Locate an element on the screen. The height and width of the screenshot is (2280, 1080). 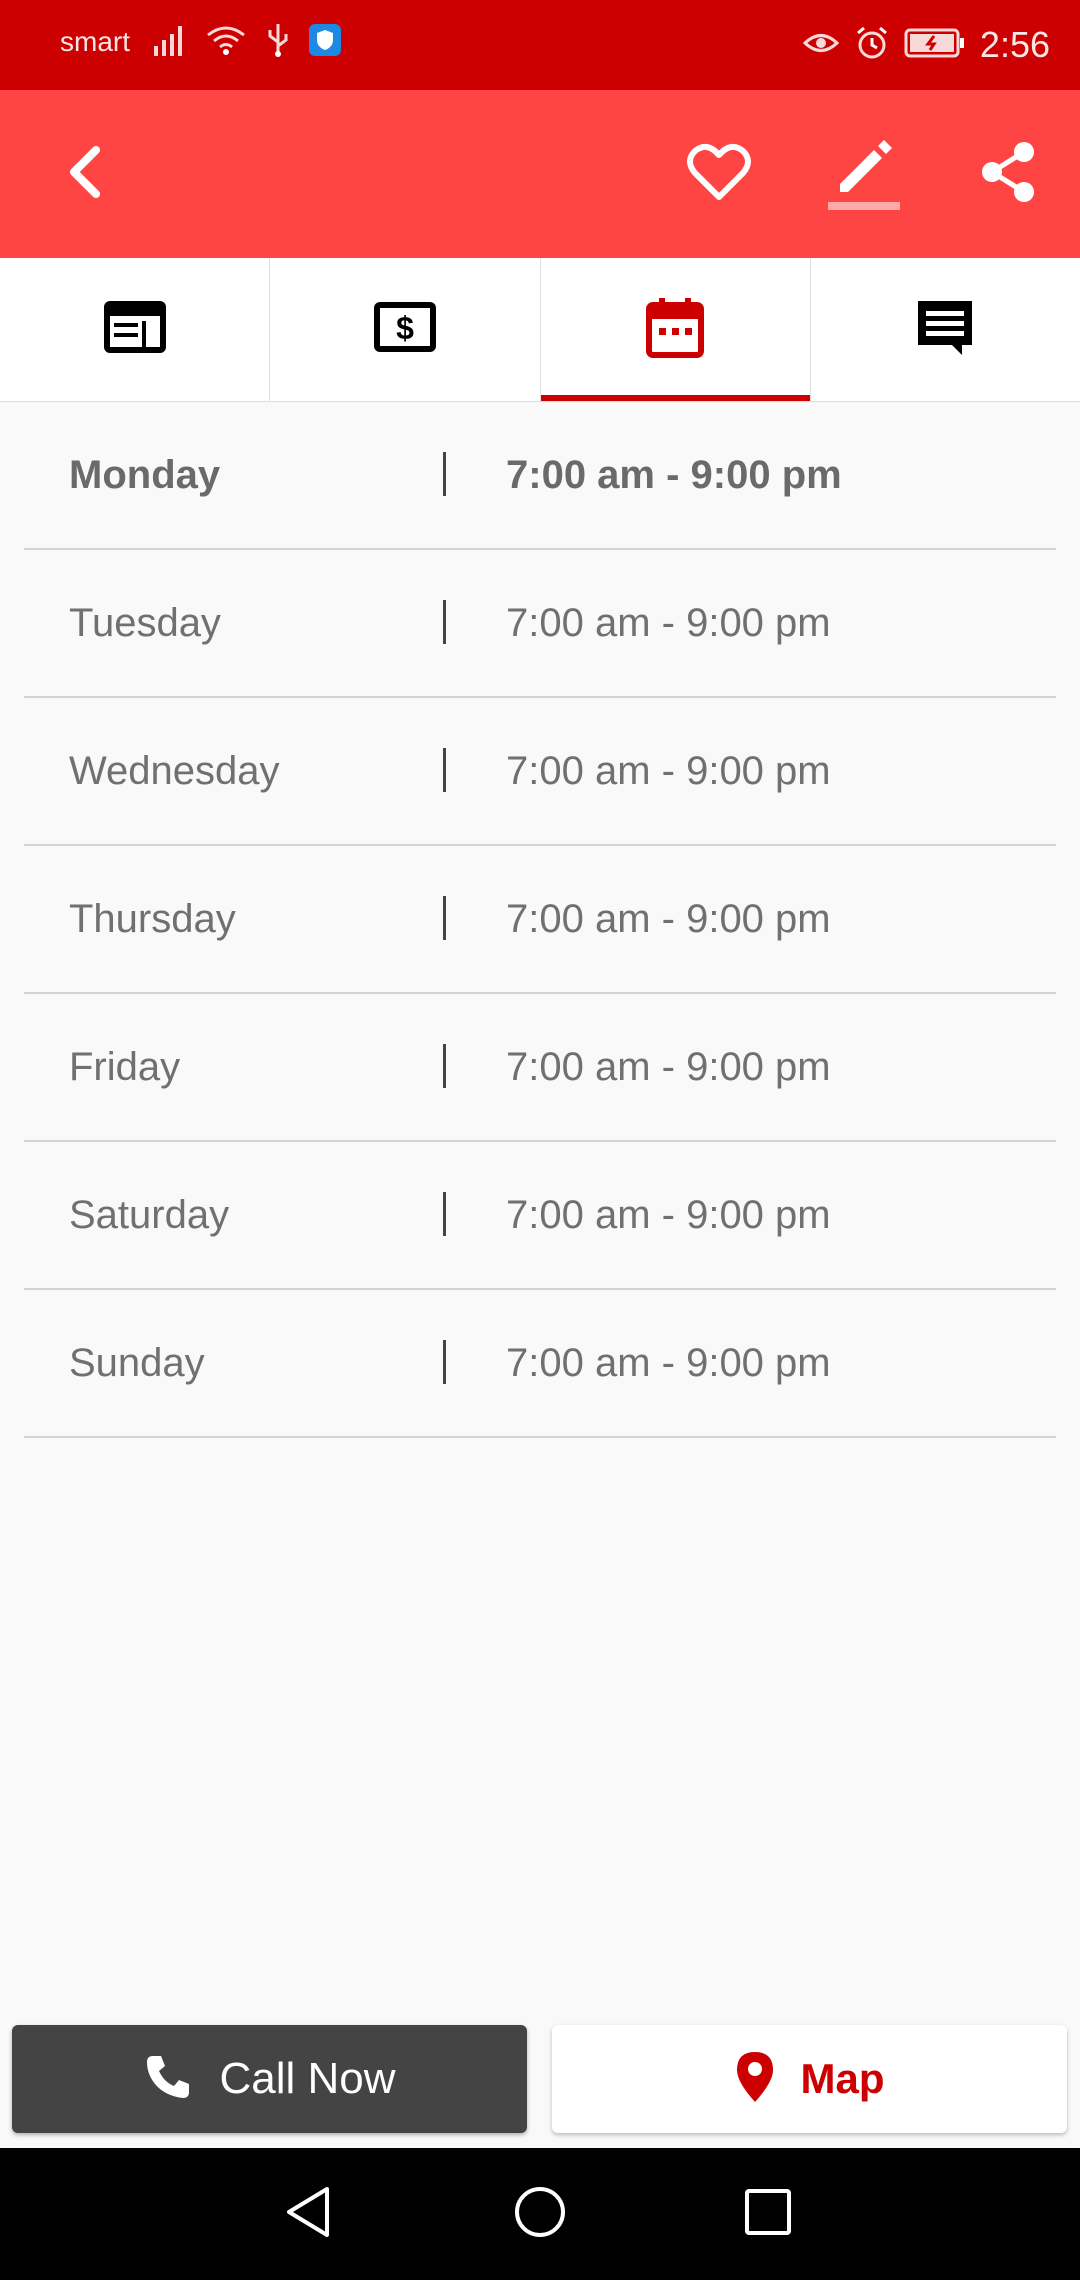
day-label: Monday is located at coordinates (145, 475).